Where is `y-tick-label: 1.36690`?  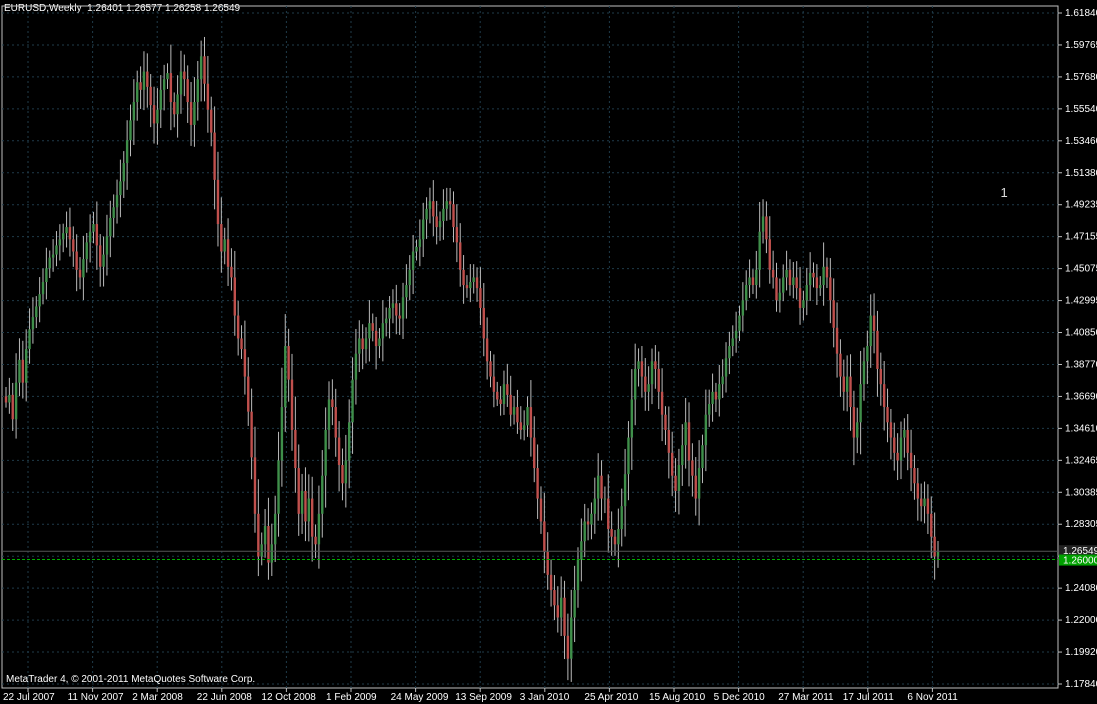 y-tick-label: 1.36690 is located at coordinates (1081, 396).